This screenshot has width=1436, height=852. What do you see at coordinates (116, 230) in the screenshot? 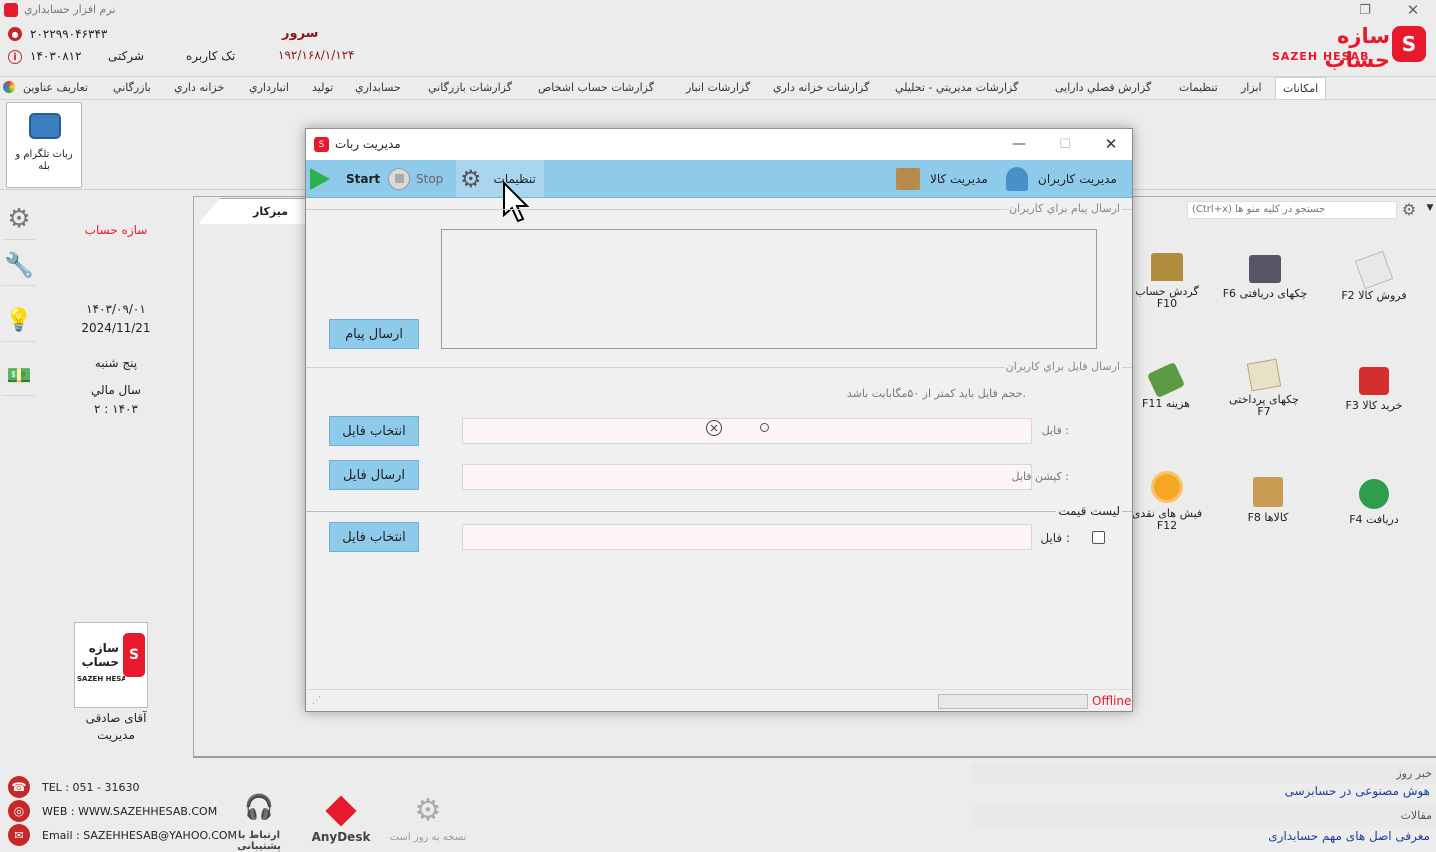
I see `company-name: سازه حساب` at bounding box center [116, 230].